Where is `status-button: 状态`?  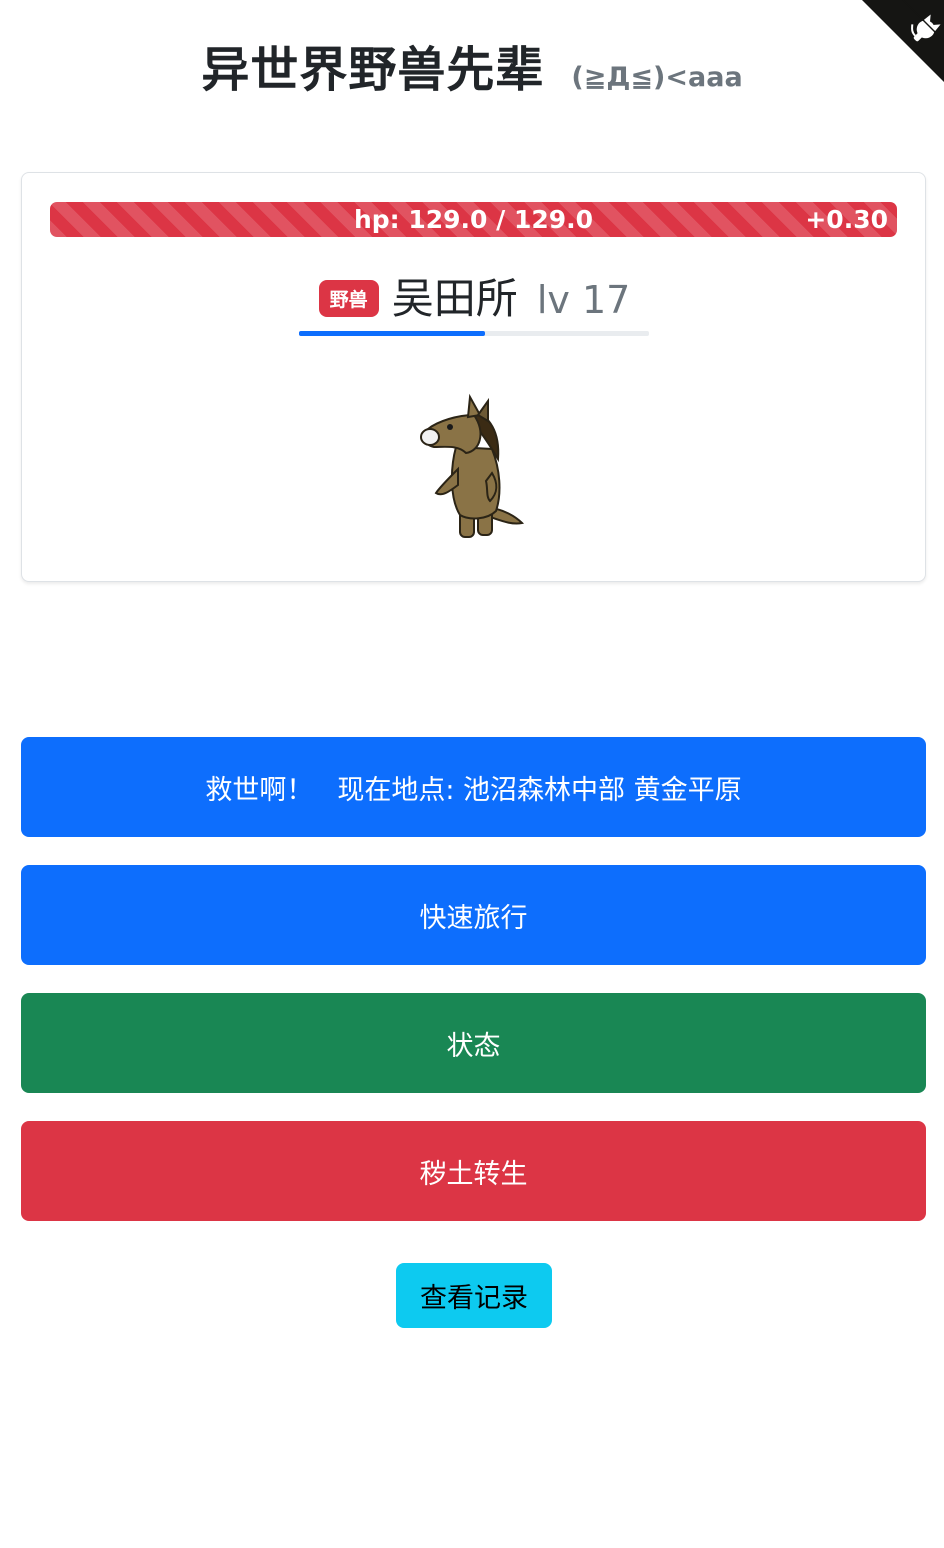 status-button: 状态 is located at coordinates (473, 1043).